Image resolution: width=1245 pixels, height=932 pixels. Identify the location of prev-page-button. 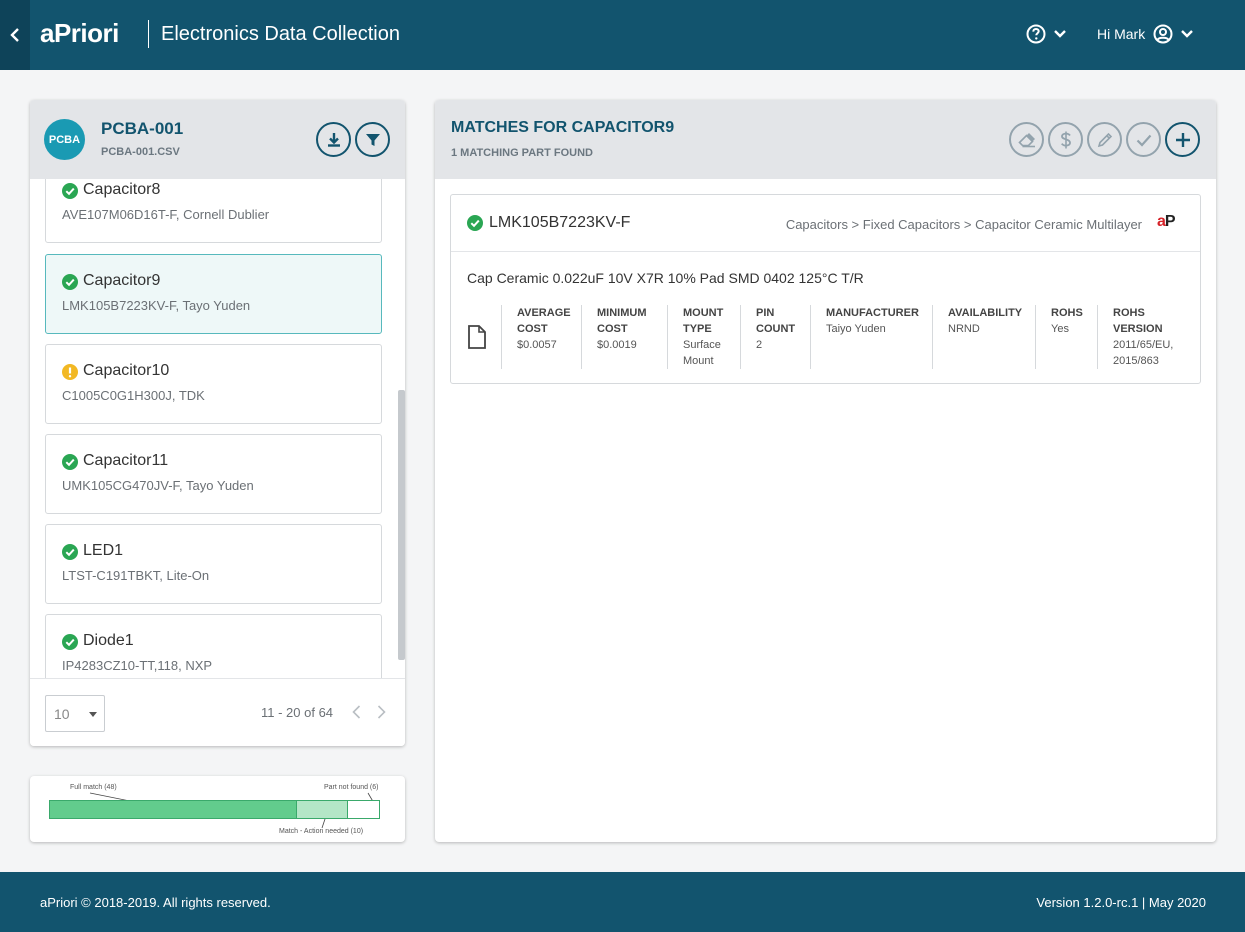
(356, 712).